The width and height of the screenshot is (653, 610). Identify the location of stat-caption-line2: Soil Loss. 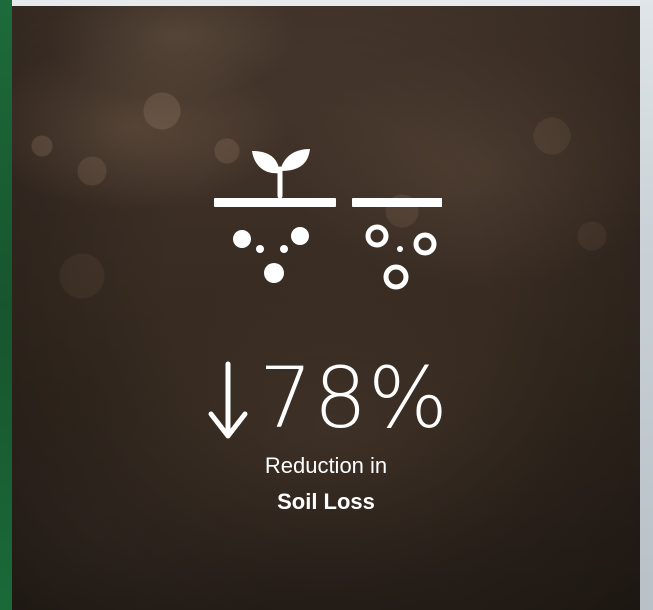
(326, 501).